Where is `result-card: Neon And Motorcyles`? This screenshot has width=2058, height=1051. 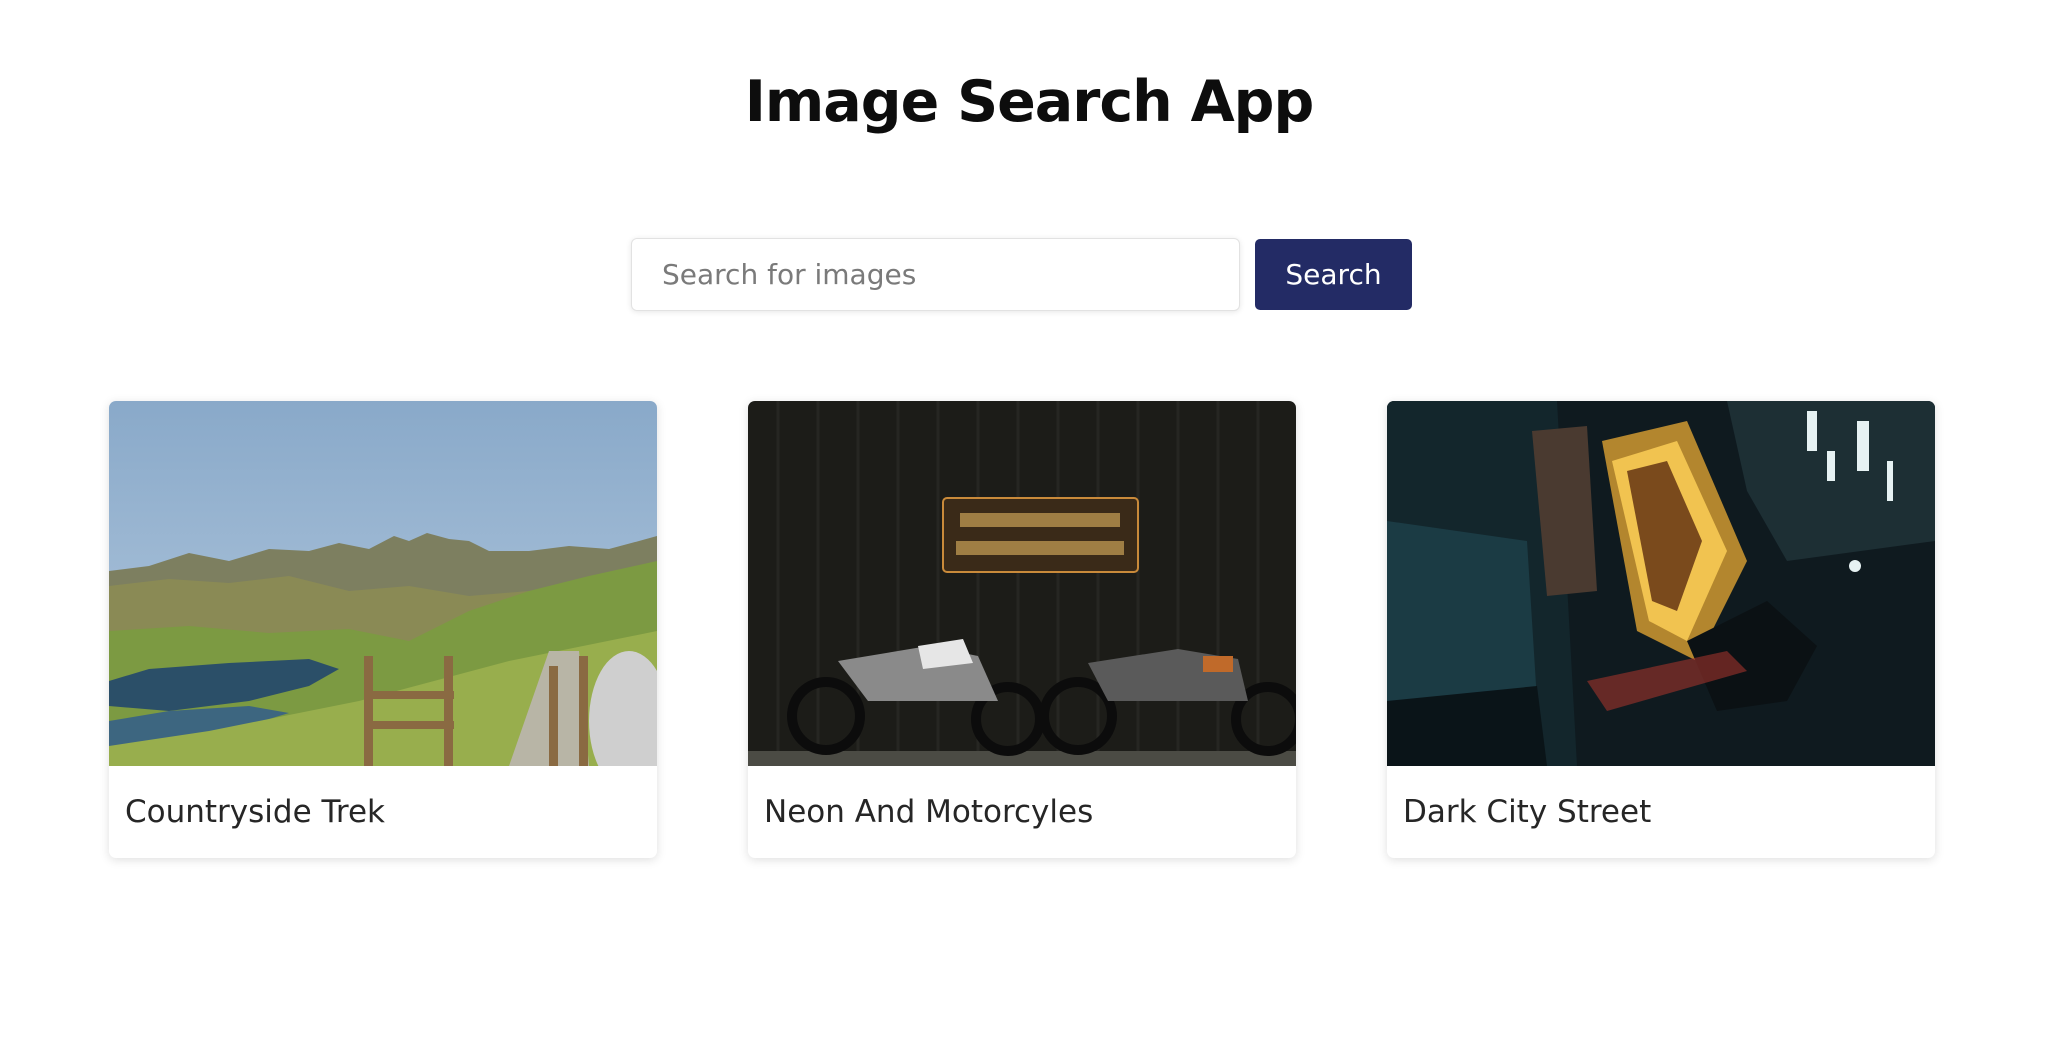 result-card: Neon And Motorcyles is located at coordinates (1022, 629).